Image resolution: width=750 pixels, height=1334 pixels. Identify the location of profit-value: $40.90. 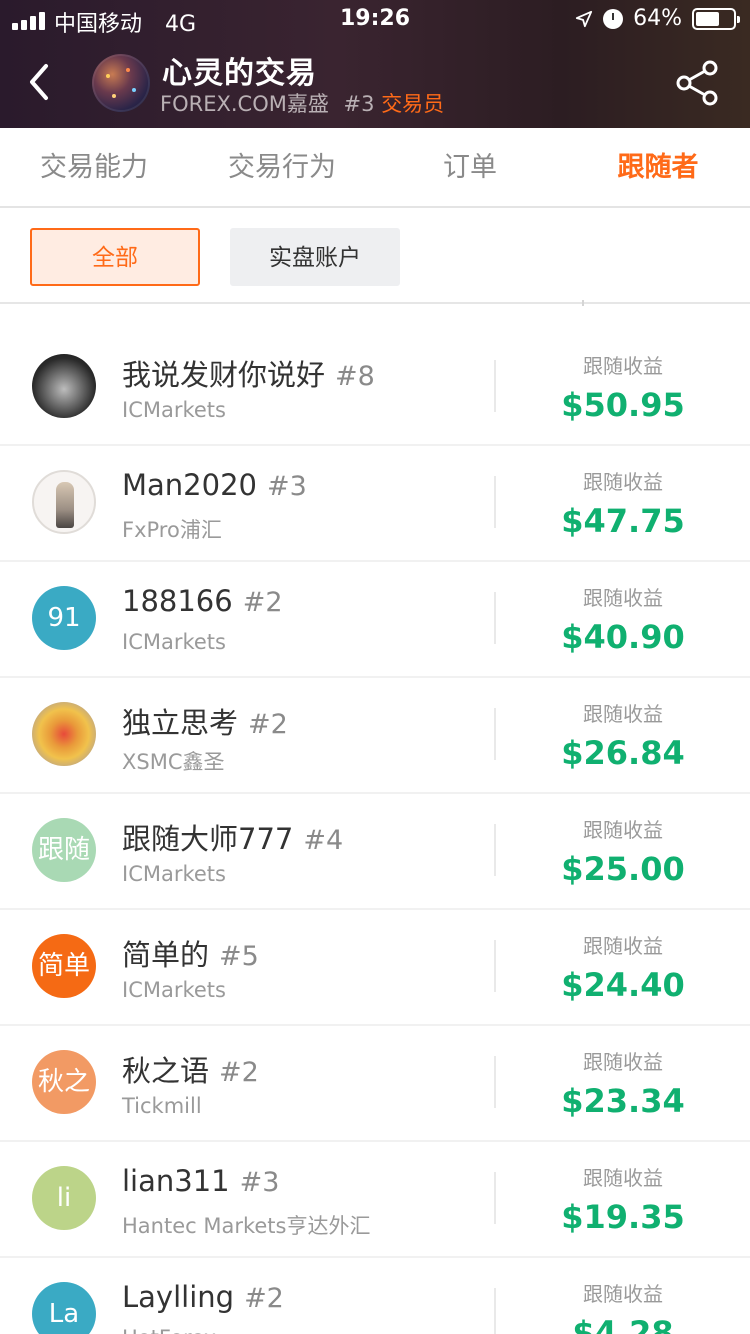
(623, 637).